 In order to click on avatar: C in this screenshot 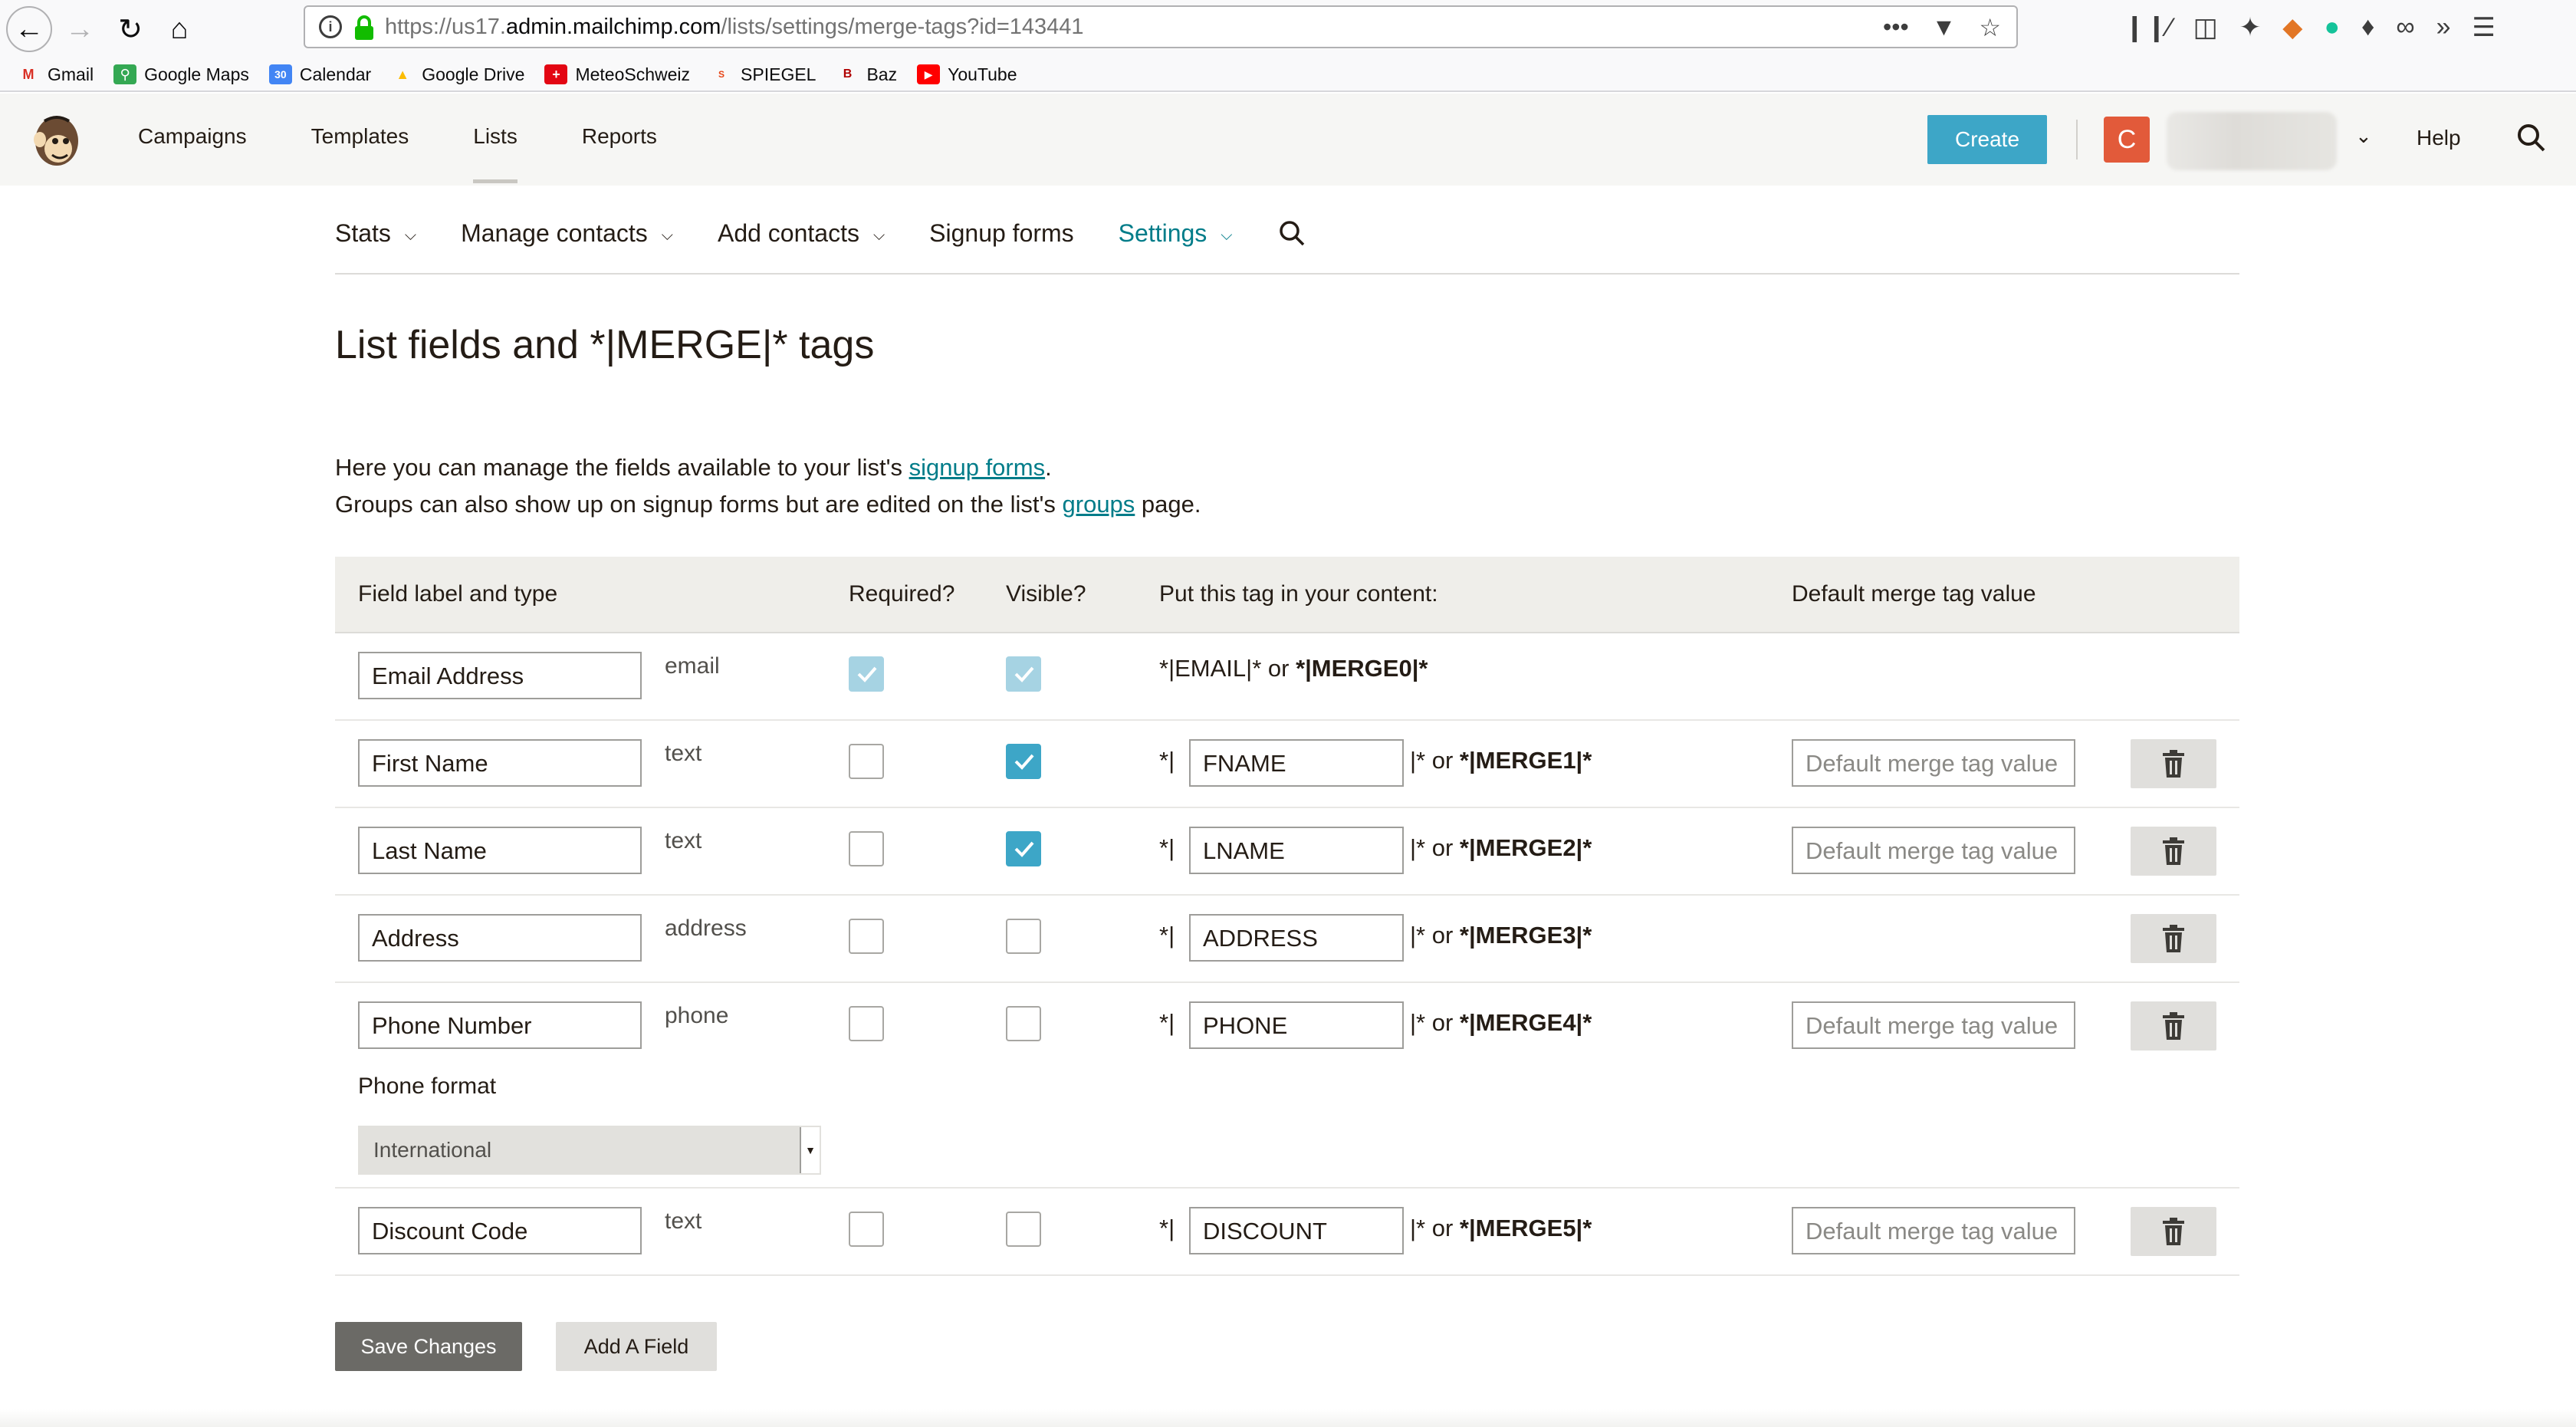, I will do `click(2127, 140)`.